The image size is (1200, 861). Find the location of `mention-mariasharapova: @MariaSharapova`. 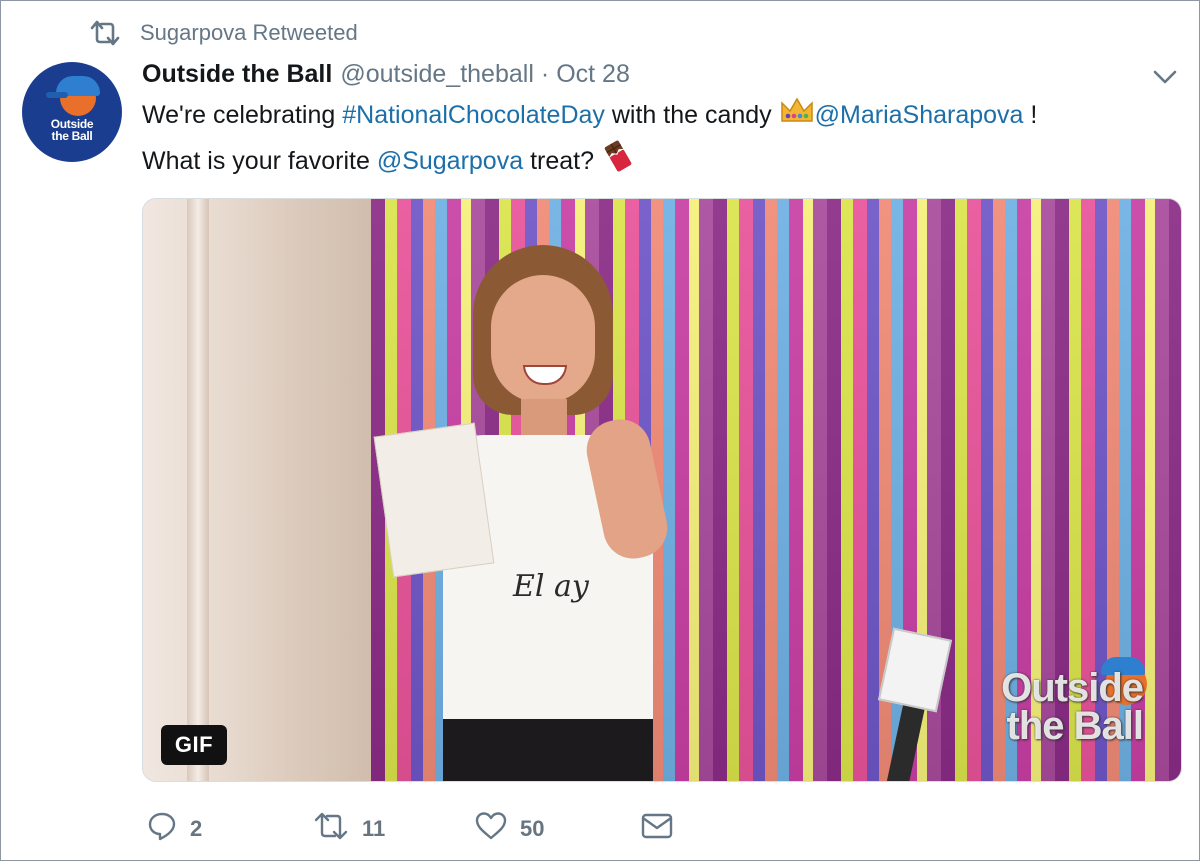

mention-mariasharapova: @MariaSharapova is located at coordinates (919, 115).